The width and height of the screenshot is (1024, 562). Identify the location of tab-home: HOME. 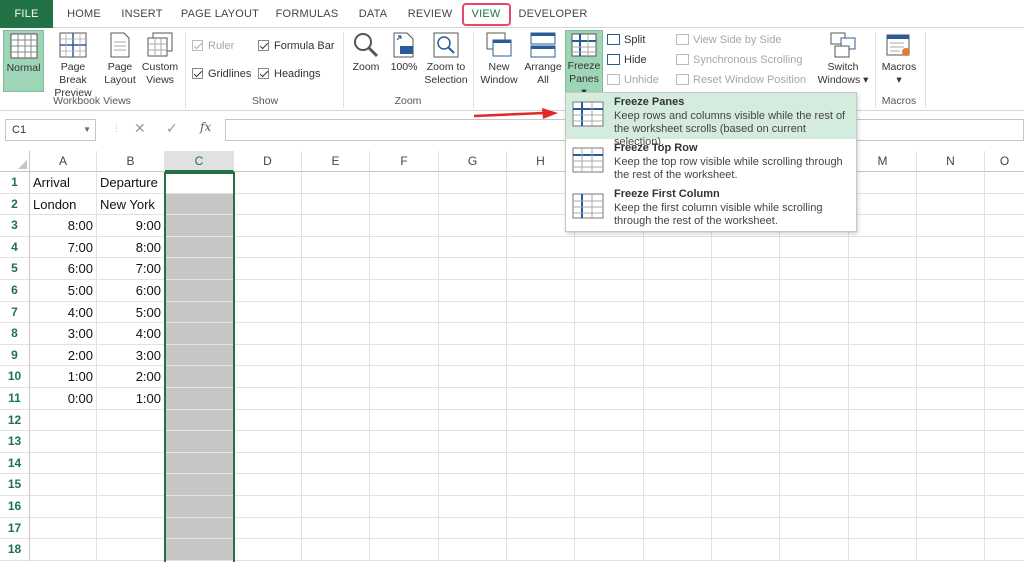
(84, 14).